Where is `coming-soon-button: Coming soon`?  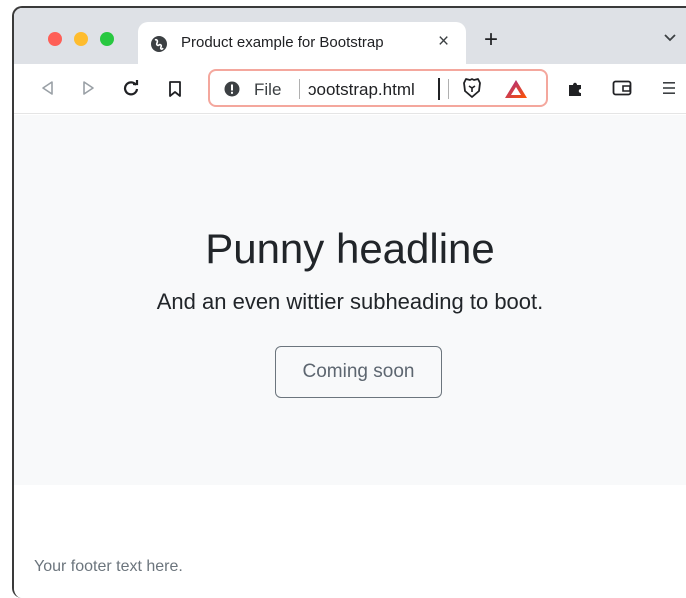 coming-soon-button: Coming soon is located at coordinates (358, 372).